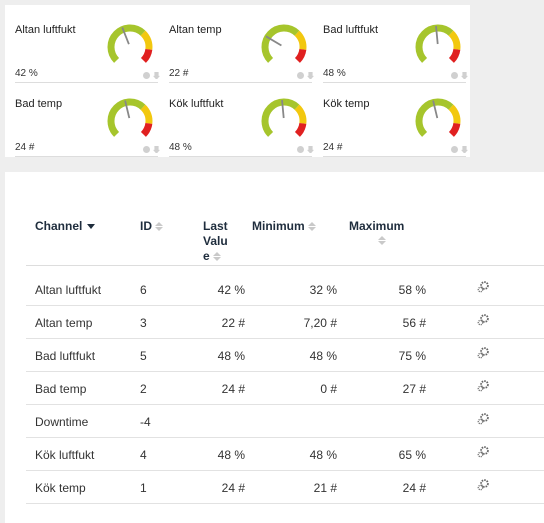 This screenshot has height=523, width=544. Describe the element at coordinates (233, 323) in the screenshot. I see `cell-last-value: 22 #` at that location.